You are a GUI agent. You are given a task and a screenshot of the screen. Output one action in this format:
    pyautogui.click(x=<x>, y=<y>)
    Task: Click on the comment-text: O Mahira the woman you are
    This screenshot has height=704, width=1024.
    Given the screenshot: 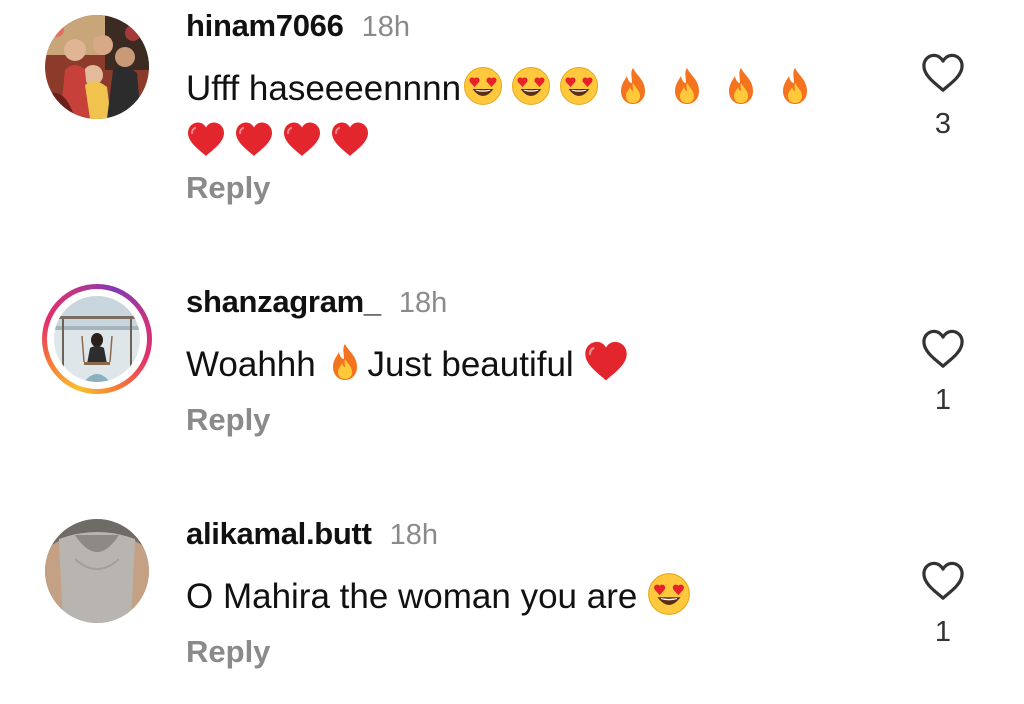 What is the action you would take?
    pyautogui.click(x=536, y=597)
    